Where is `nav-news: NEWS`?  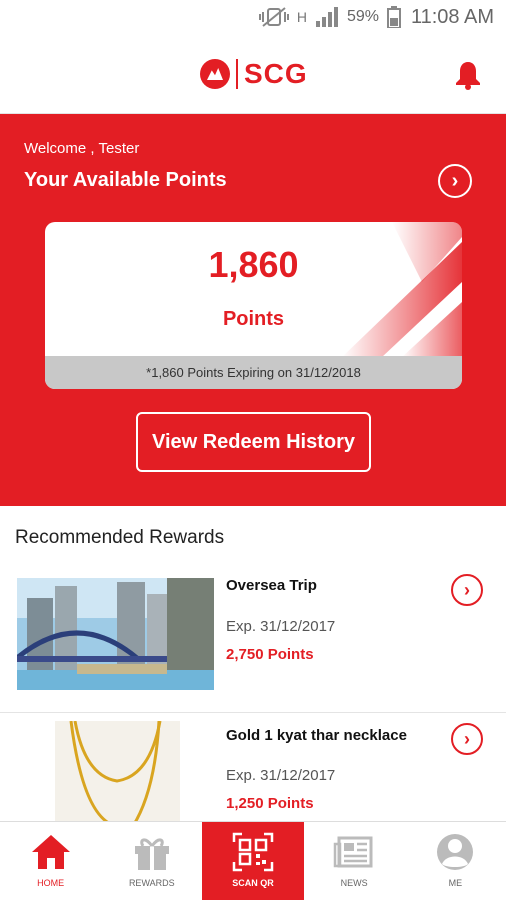 nav-news: NEWS is located at coordinates (354, 861).